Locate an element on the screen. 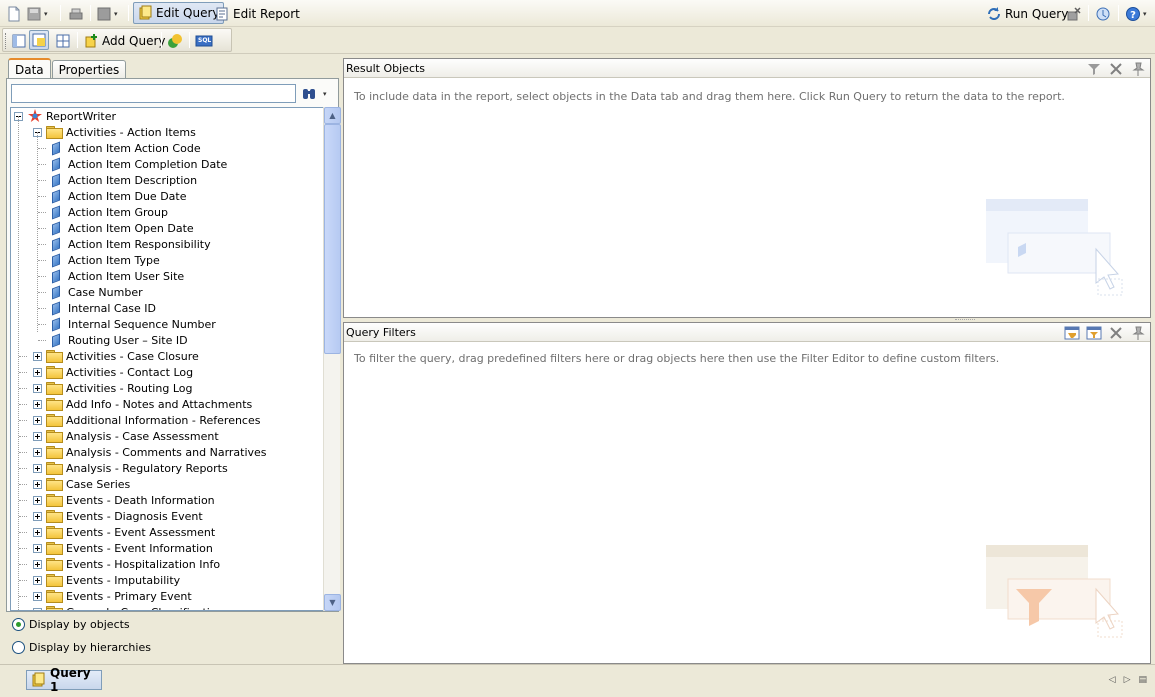 Image resolution: width=1155 pixels, height=697 pixels. tree-folder-expanded: Activities - Action Items is located at coordinates (114, 132).